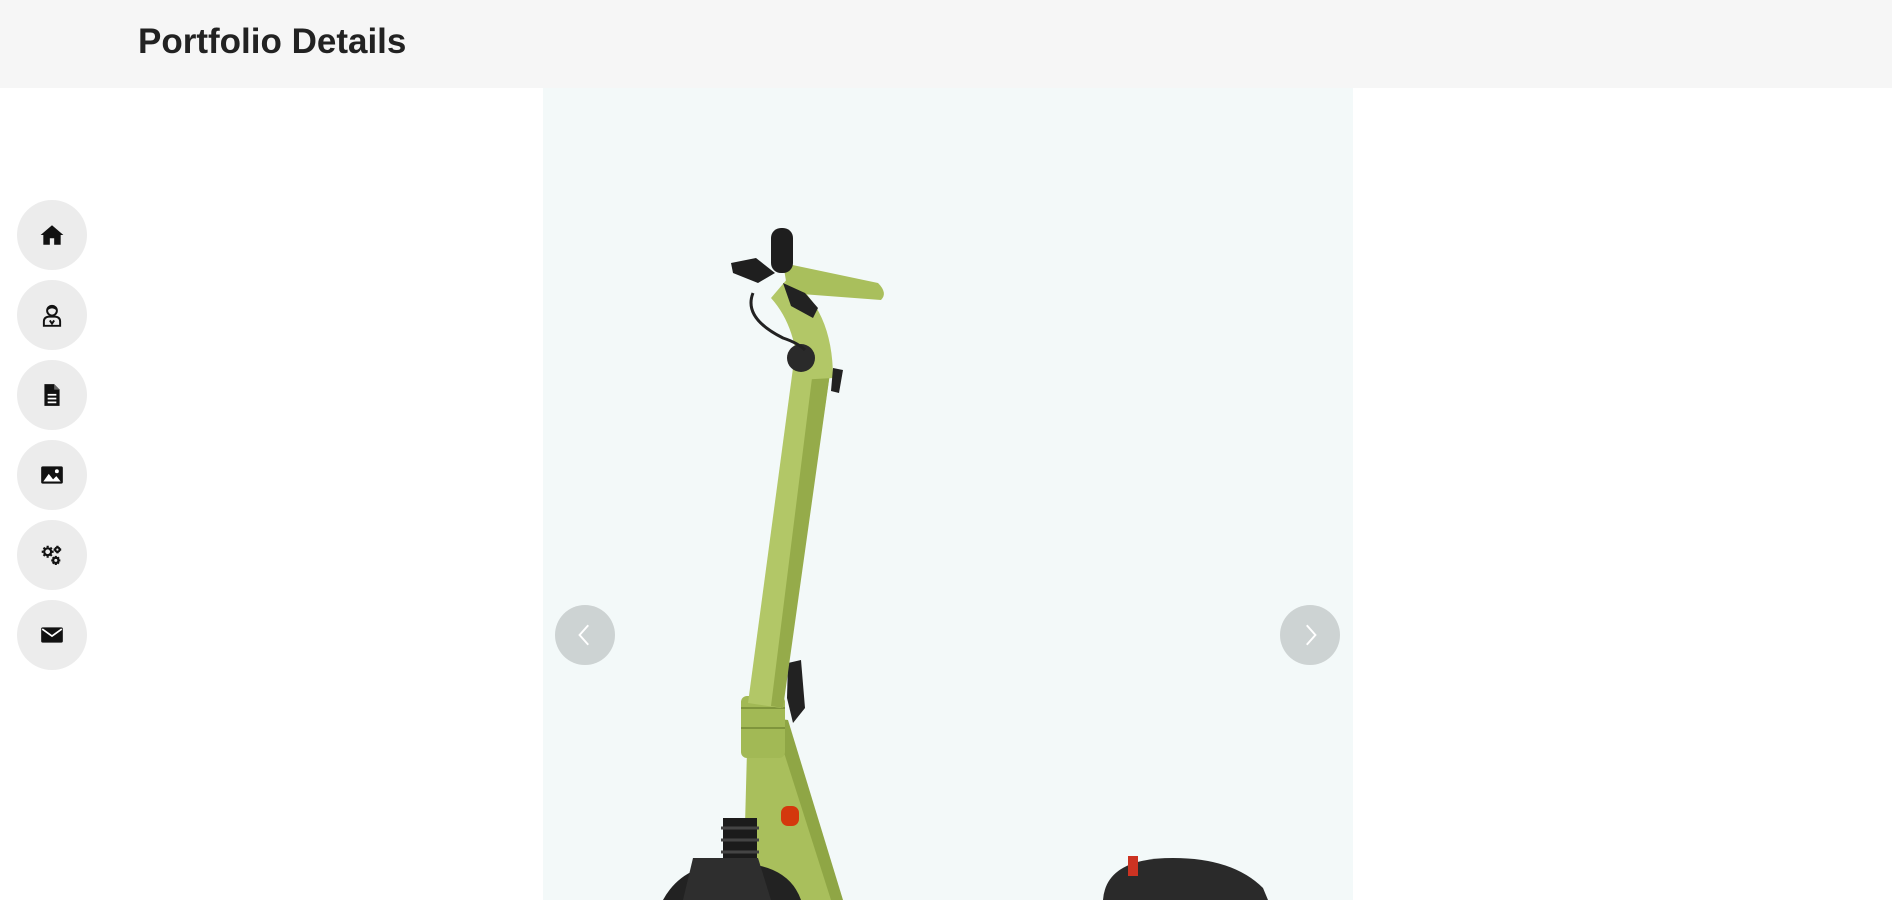 The image size is (1892, 900). I want to click on nav-resume-button, so click(52, 395).